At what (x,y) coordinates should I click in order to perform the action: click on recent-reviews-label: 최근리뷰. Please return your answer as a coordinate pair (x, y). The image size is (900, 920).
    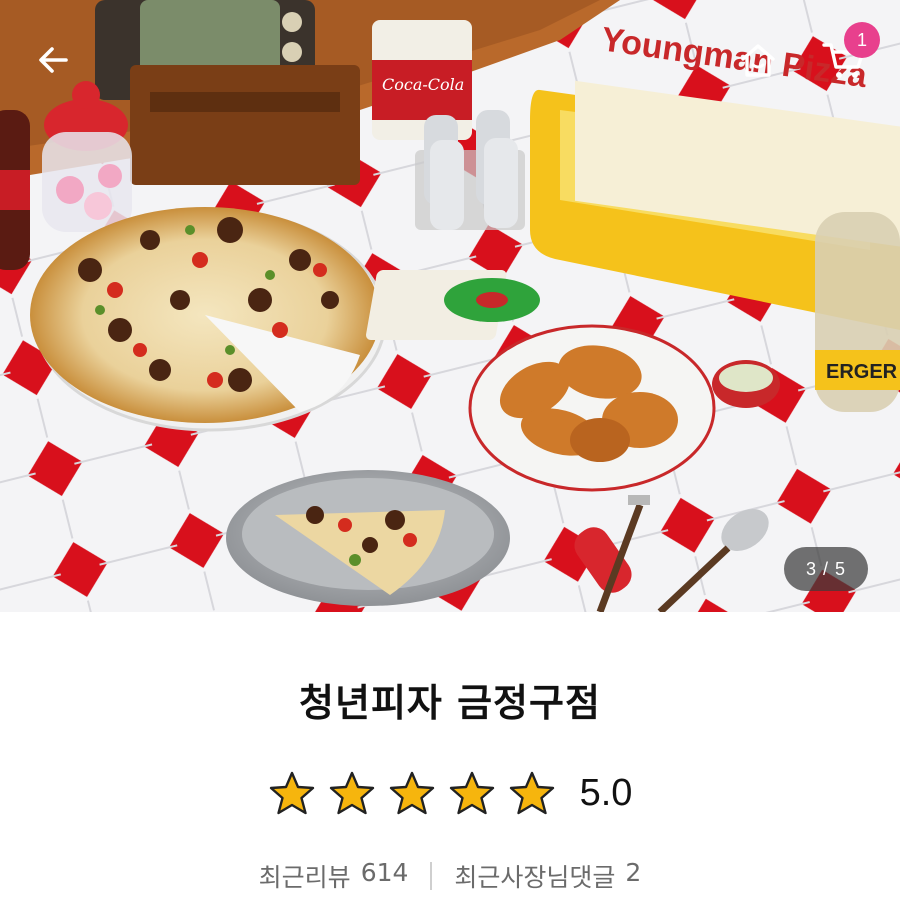
    Looking at the image, I should click on (304, 877).